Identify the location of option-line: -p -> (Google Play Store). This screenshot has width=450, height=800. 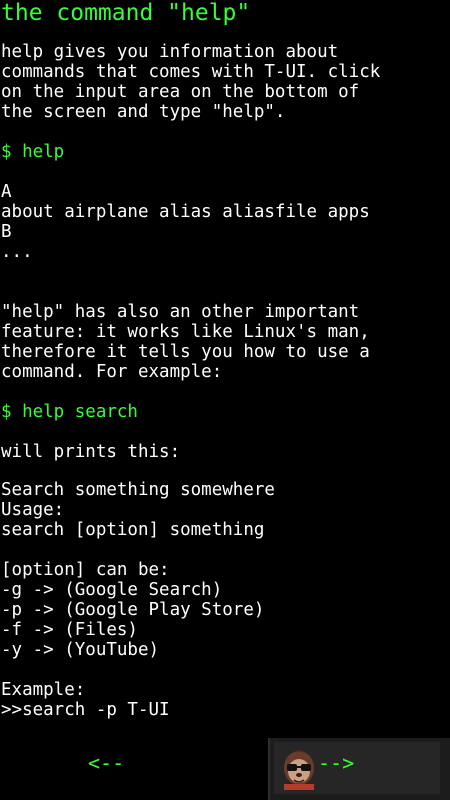
(133, 610).